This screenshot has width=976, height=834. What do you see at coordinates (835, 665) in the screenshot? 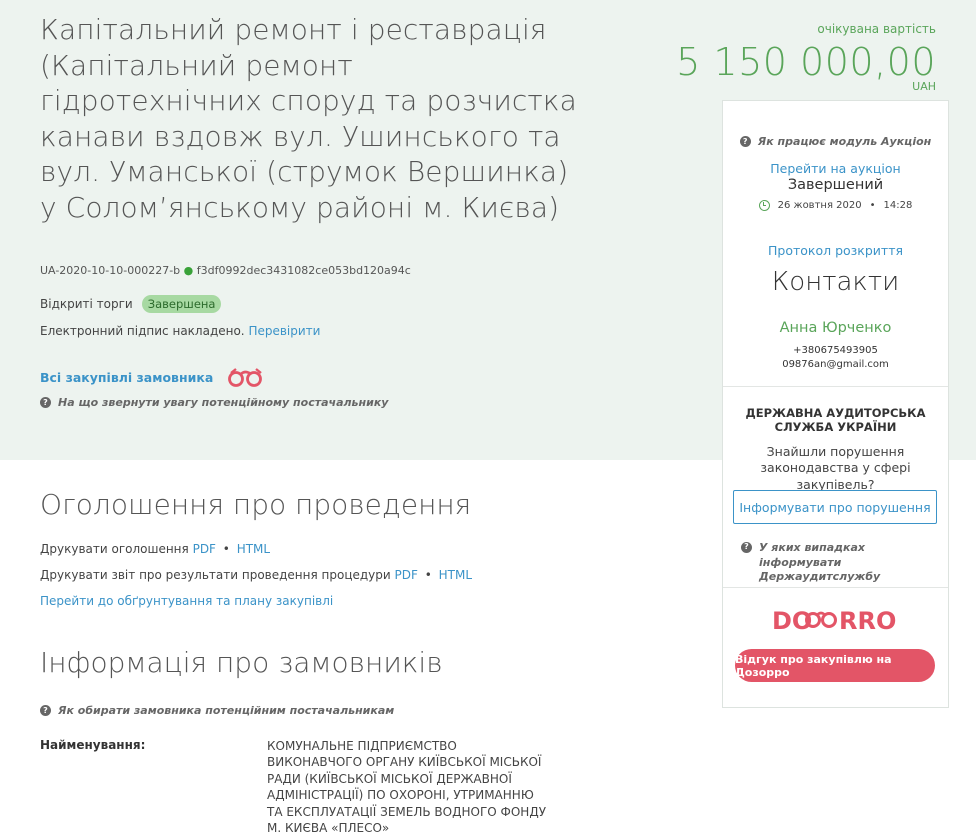
I see `dozorro-feedback-button: Відгук про закупівлю на Дозорро` at bounding box center [835, 665].